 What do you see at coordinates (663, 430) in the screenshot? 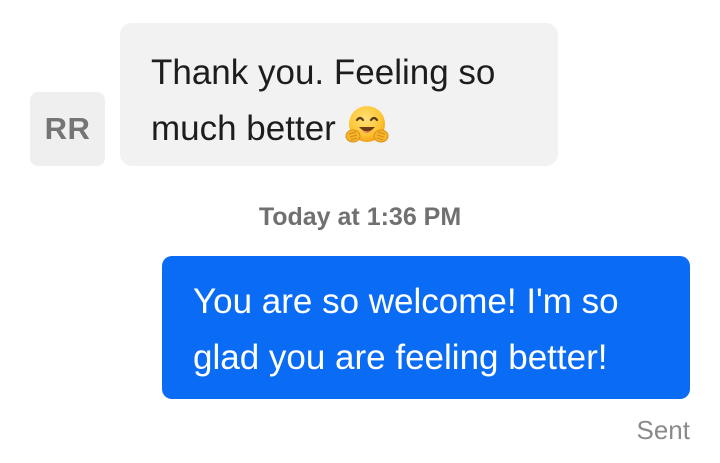
I see `delivery-status: Sent` at bounding box center [663, 430].